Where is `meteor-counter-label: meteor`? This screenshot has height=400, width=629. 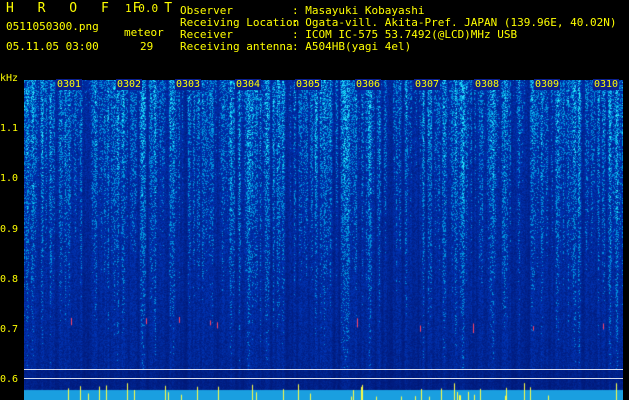
meteor-counter-label: meteor is located at coordinates (144, 32).